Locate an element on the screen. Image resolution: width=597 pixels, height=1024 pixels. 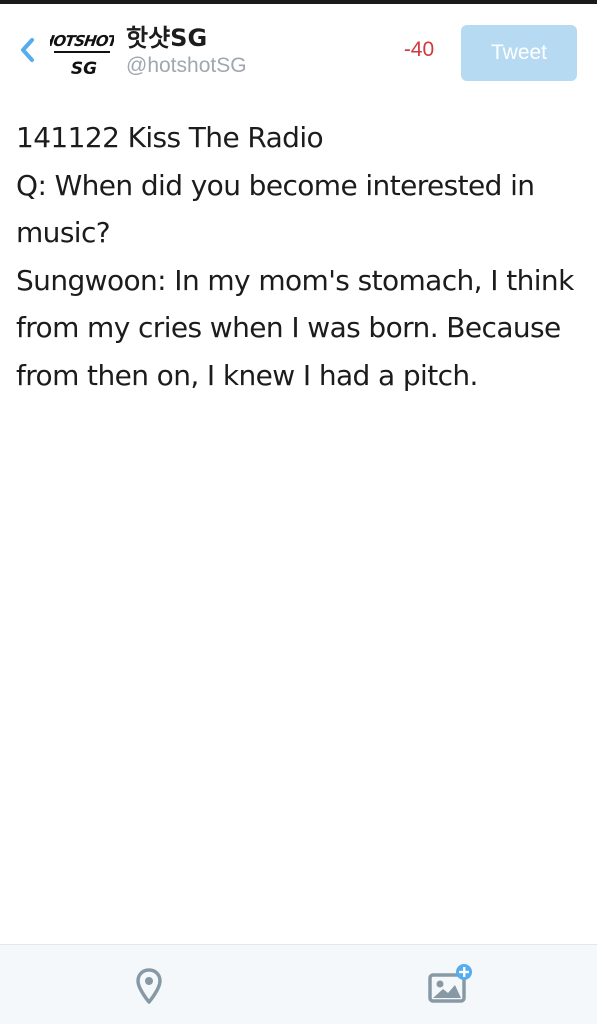
location-pin-icon is located at coordinates (149, 986).